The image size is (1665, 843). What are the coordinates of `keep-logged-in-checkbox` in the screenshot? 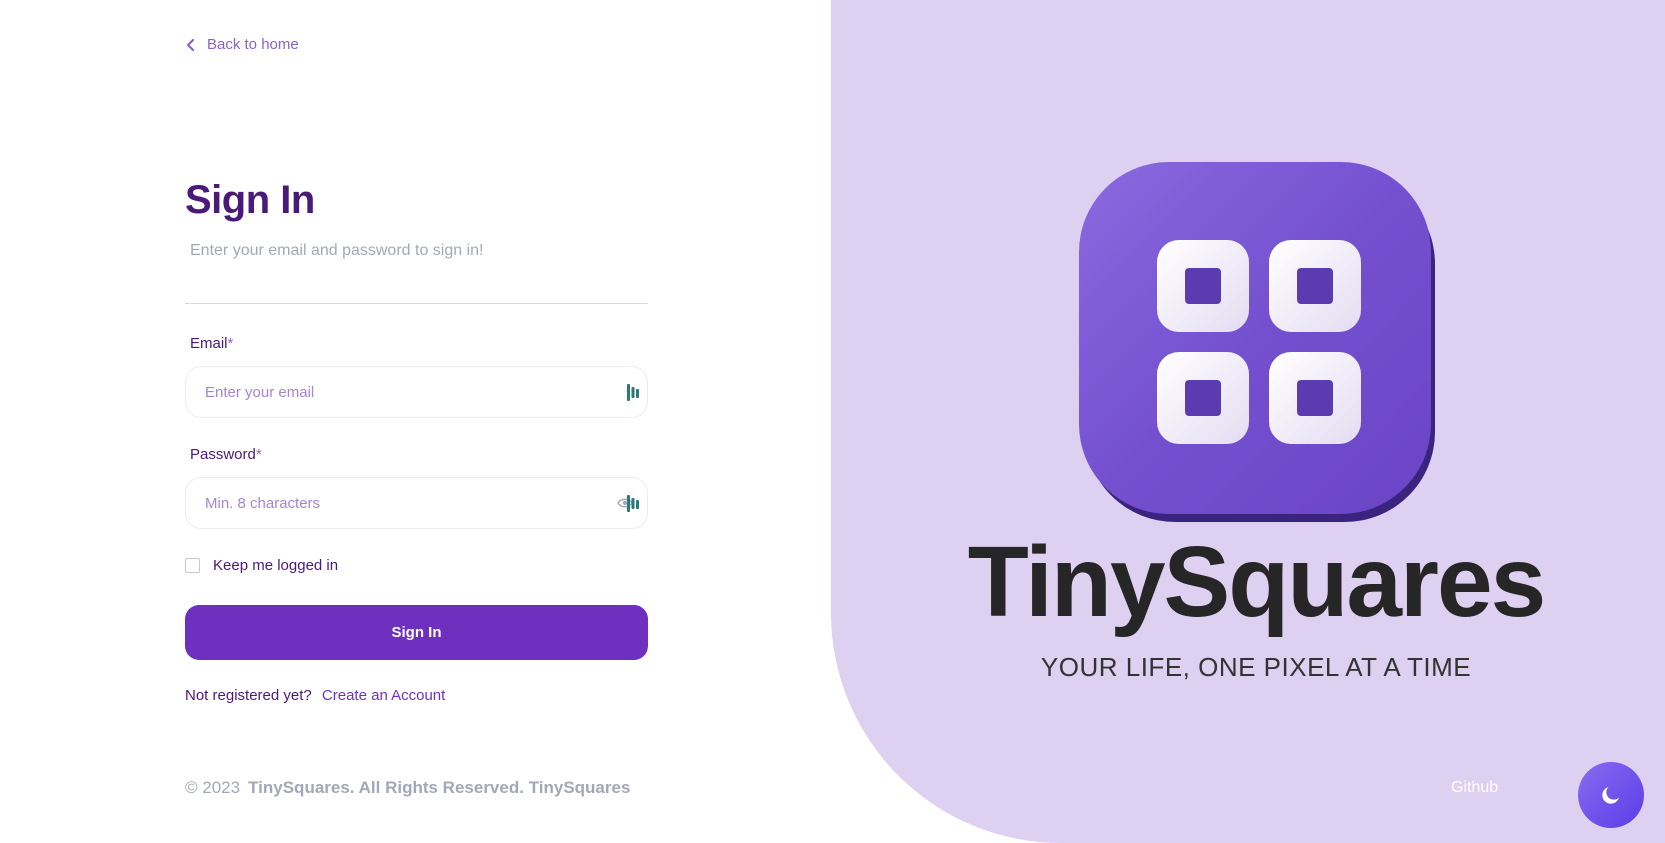 It's located at (192, 565).